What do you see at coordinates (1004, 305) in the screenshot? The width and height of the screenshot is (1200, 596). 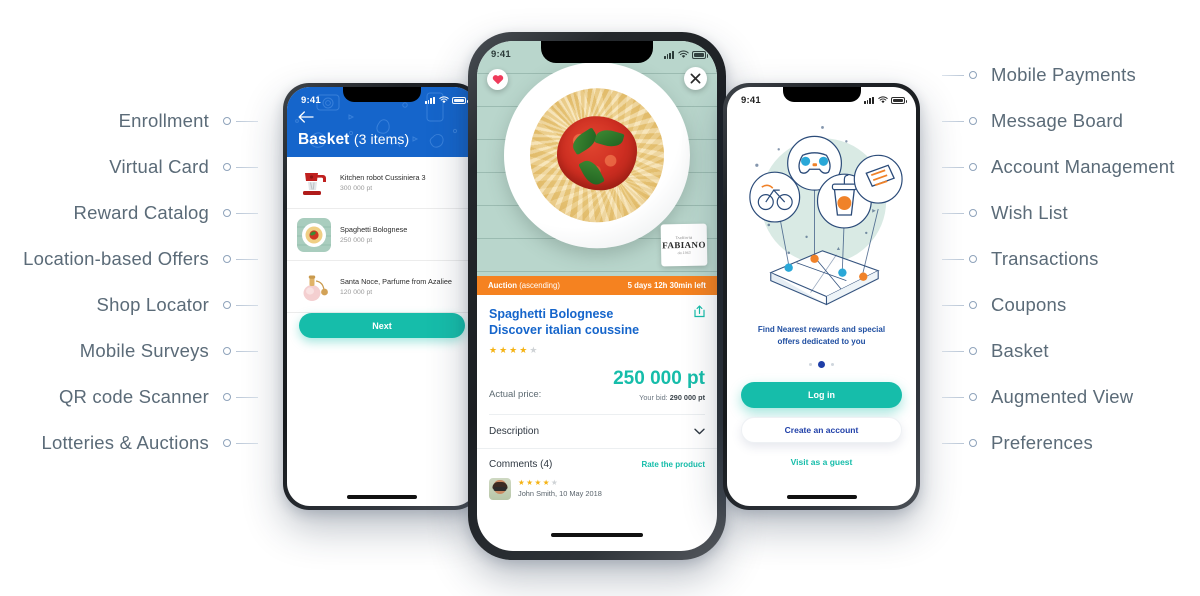 I see `feature-item-coupons: Coupons` at bounding box center [1004, 305].